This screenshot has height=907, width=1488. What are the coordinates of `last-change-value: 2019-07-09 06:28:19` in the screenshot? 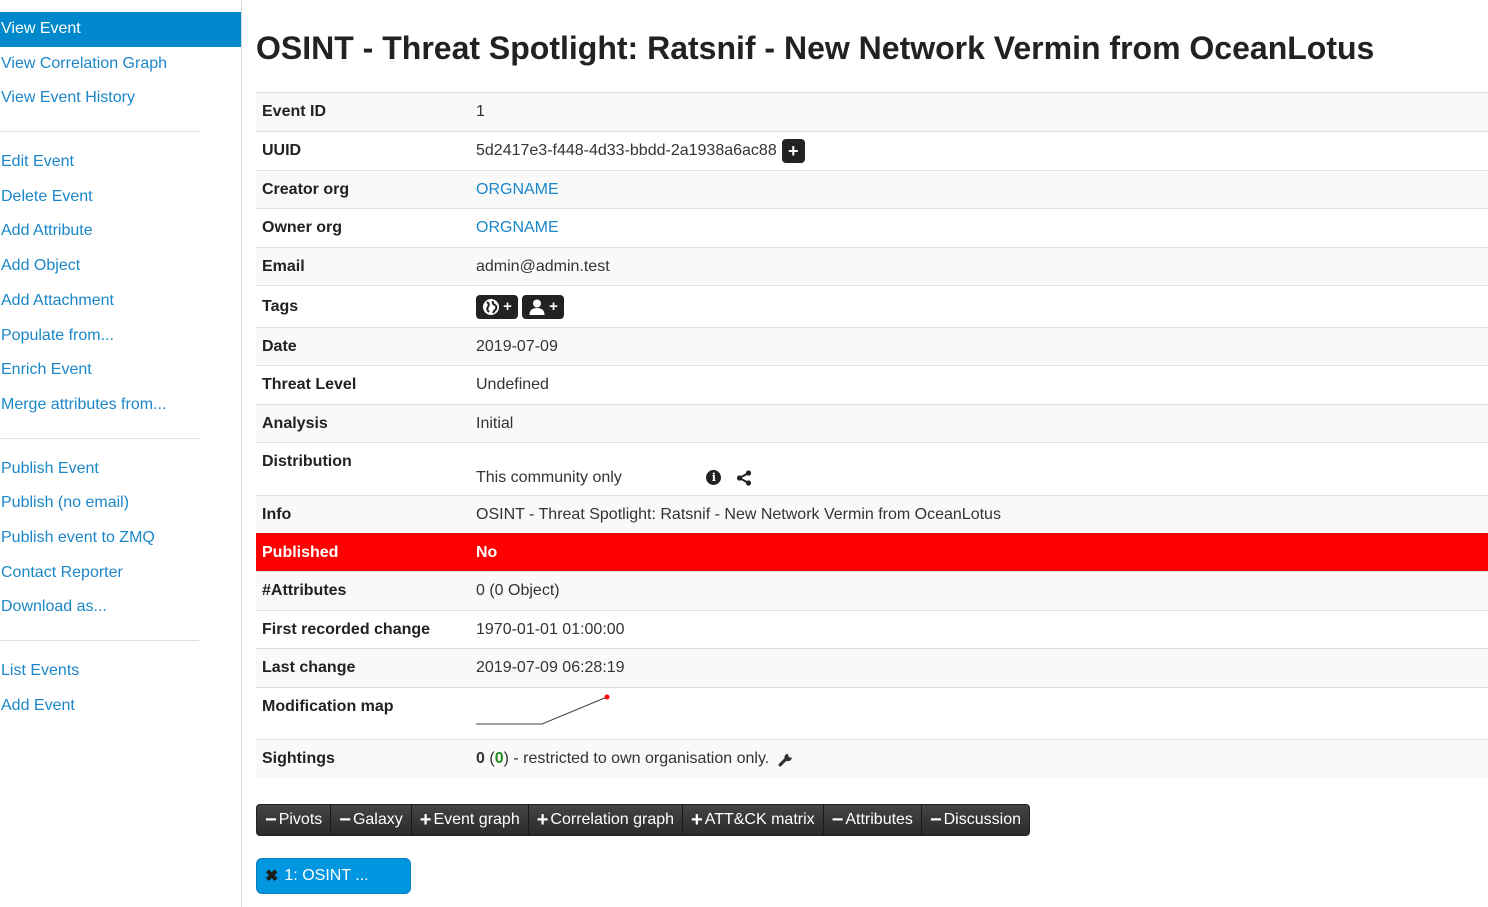 It's located at (979, 668).